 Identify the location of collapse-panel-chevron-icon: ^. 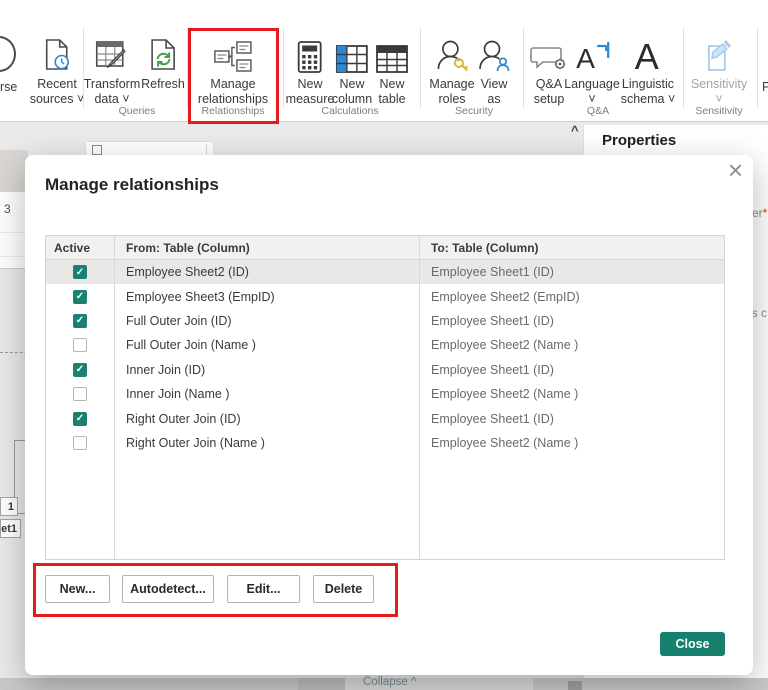
(575, 130).